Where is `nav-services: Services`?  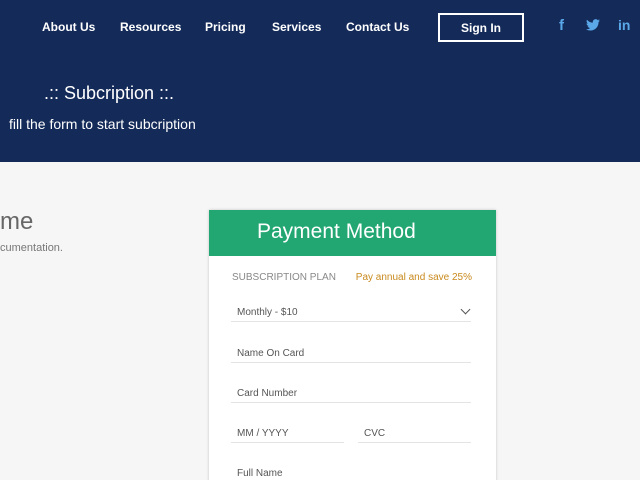
nav-services: Services is located at coordinates (296, 27).